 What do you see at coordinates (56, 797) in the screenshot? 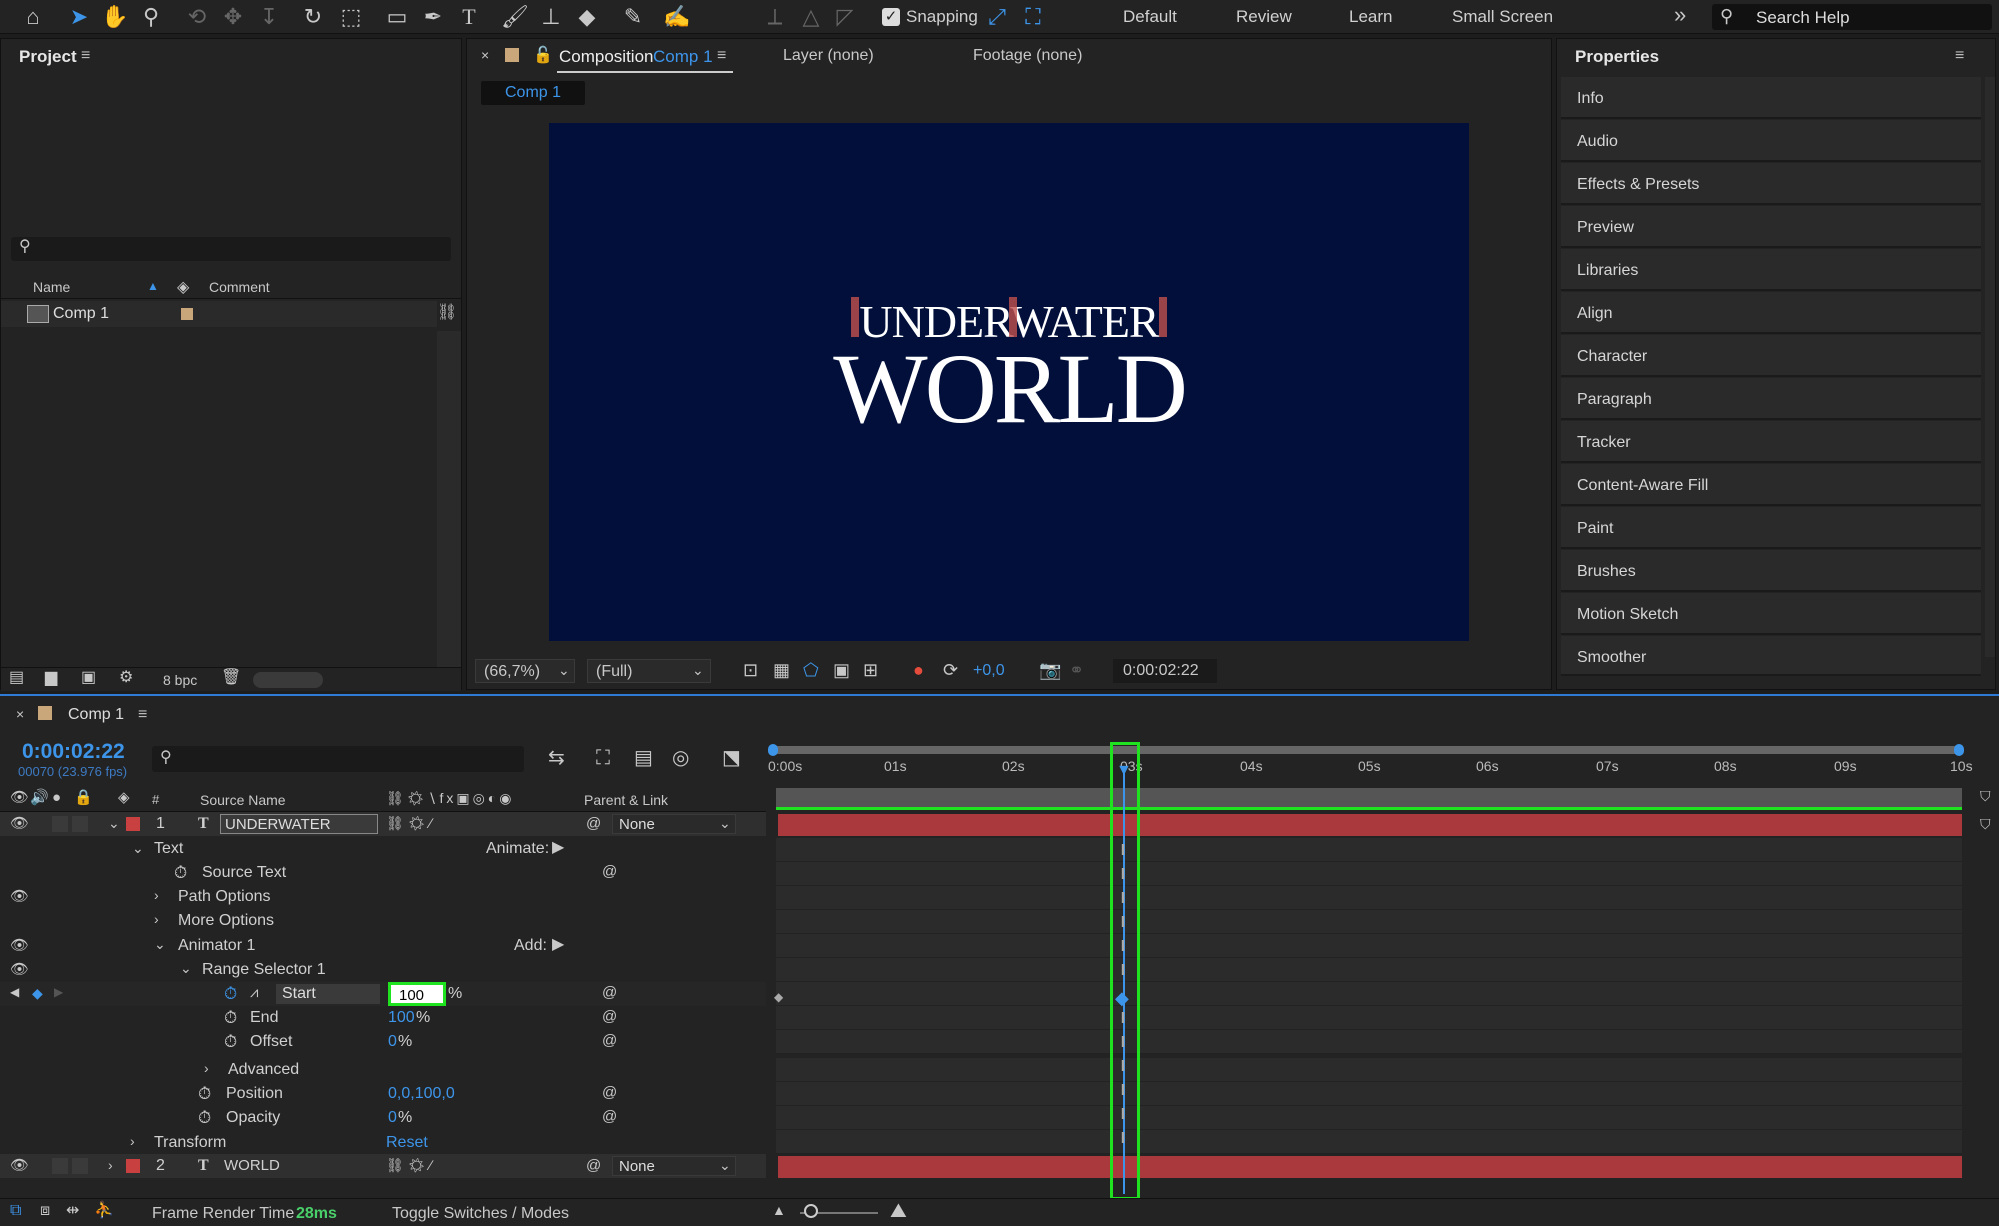
I see `solo-icon: ●` at bounding box center [56, 797].